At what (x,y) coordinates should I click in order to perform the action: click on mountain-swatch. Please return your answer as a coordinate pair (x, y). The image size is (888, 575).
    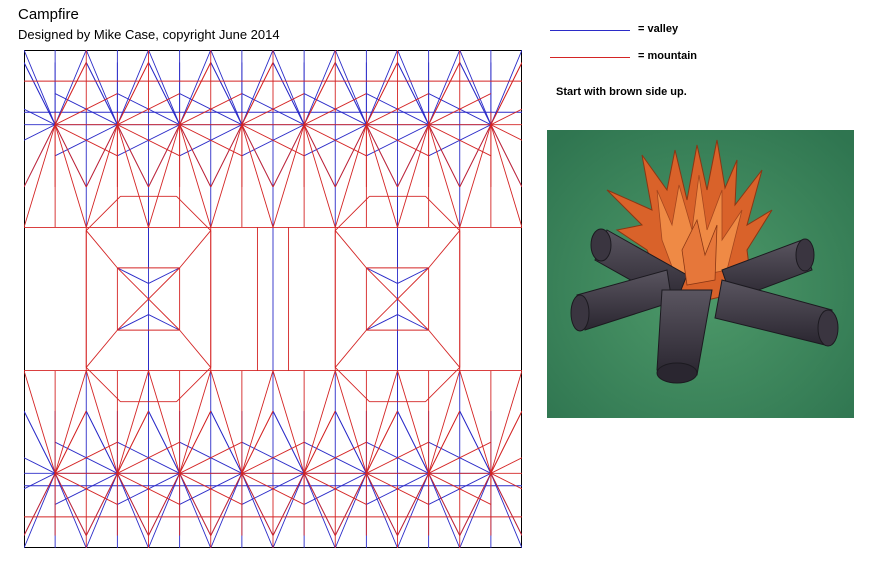
    Looking at the image, I should click on (590, 57).